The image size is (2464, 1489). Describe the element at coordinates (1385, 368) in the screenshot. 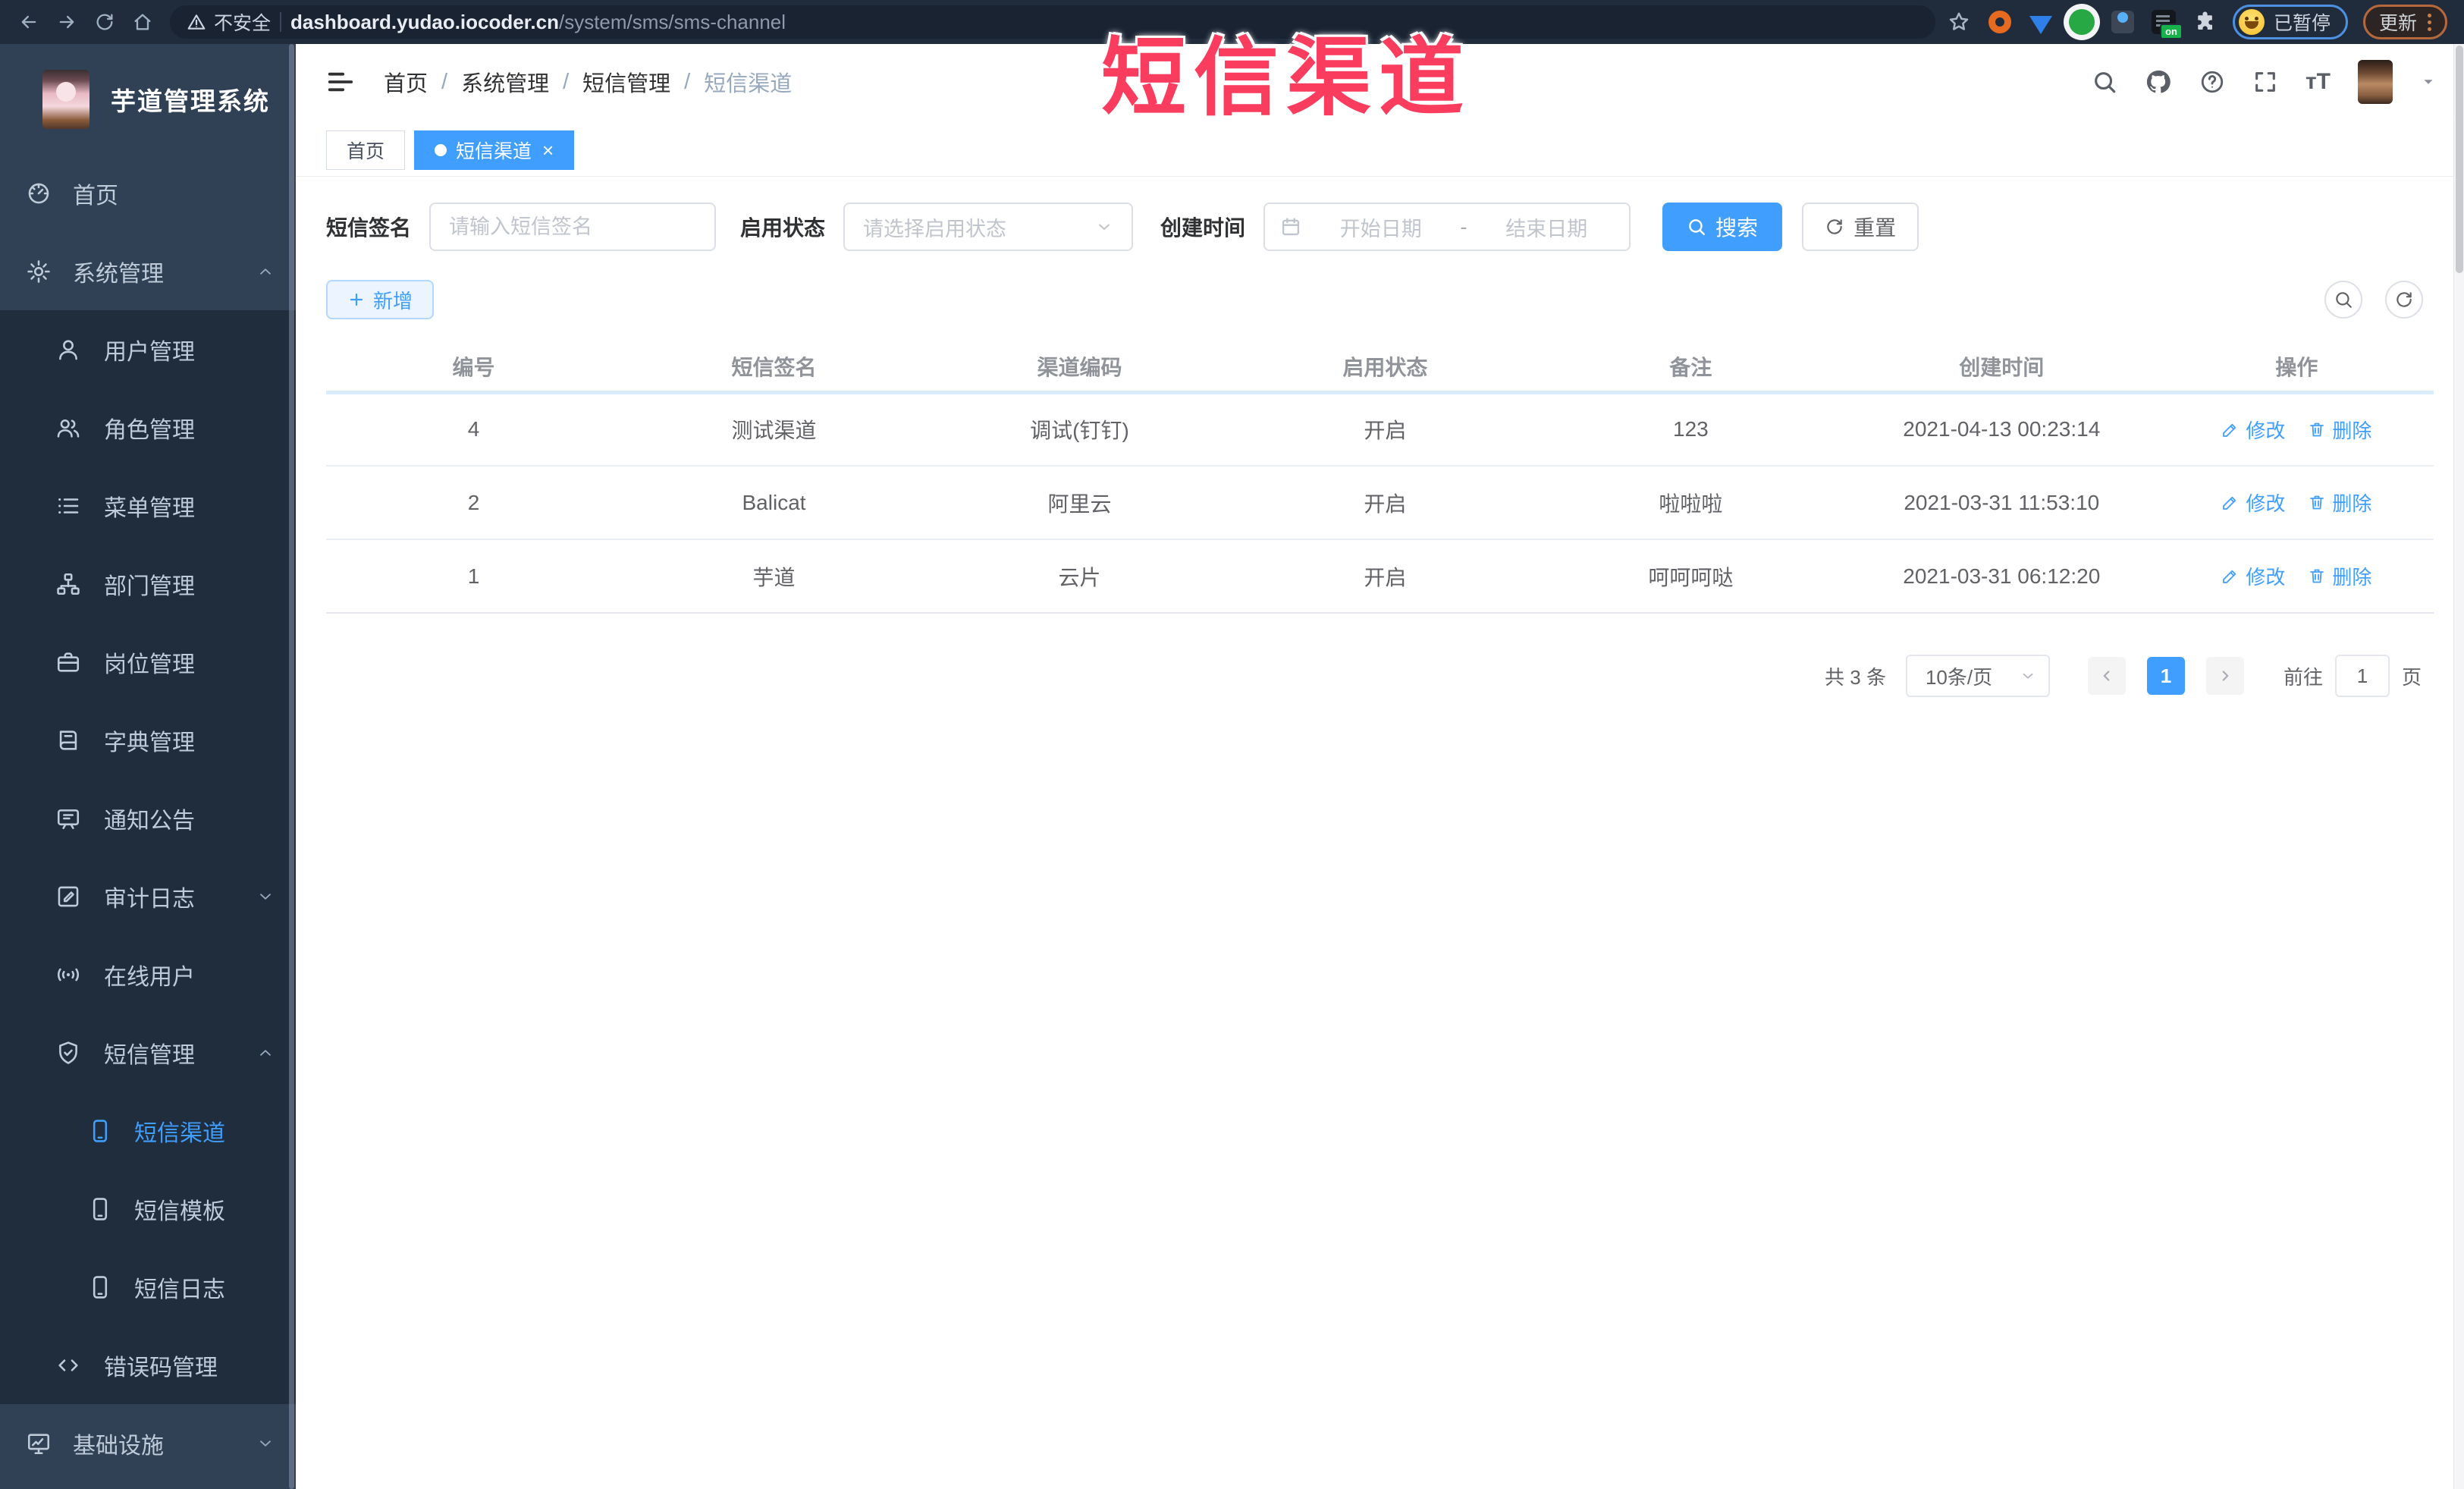

I see `col-status: 启用状态` at that location.